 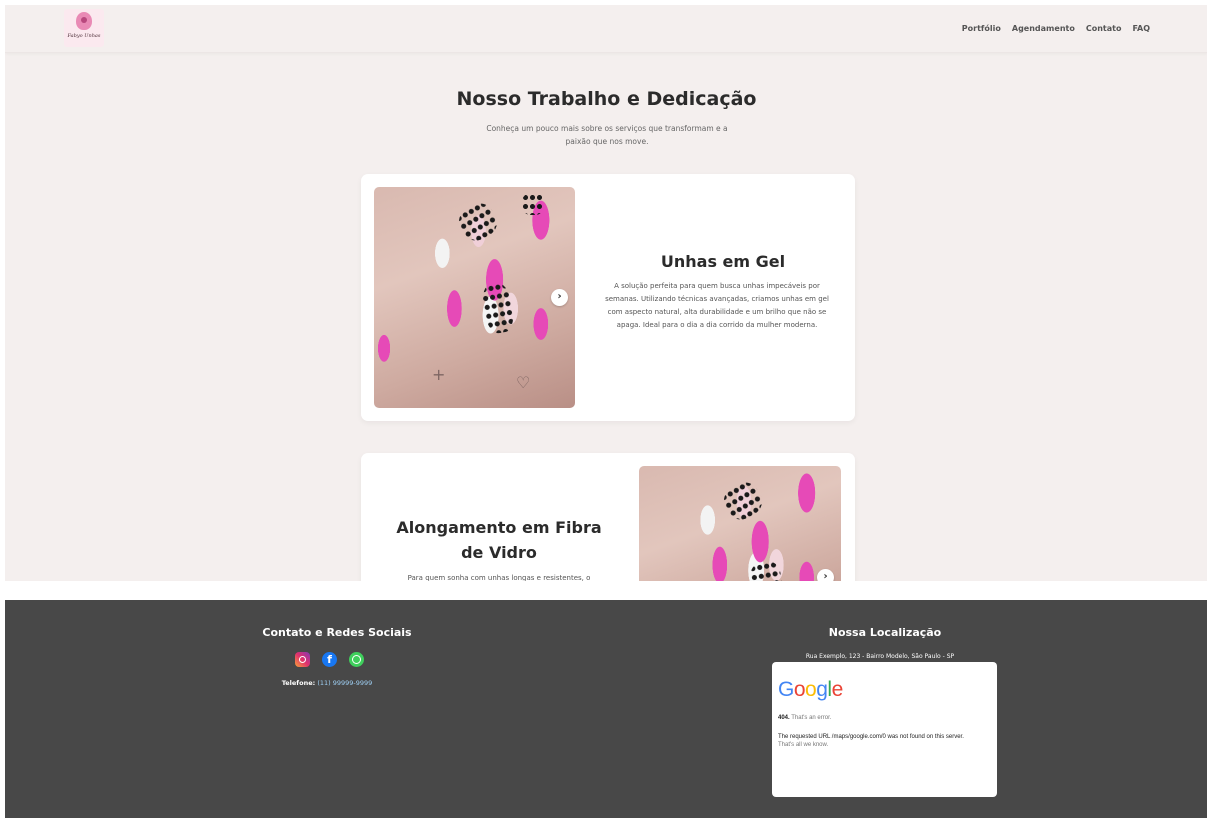 What do you see at coordinates (803, 745) in the screenshot?
I see `map-error-footnote: That's all we know.` at bounding box center [803, 745].